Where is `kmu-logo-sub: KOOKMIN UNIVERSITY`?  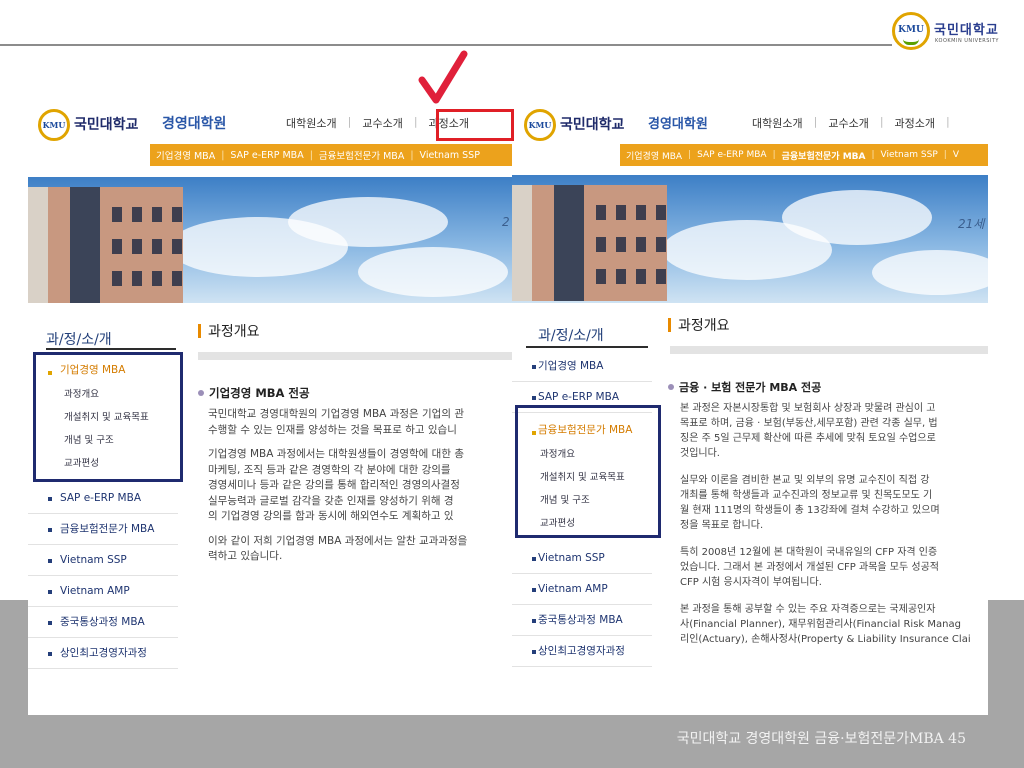 kmu-logo-sub: KOOKMIN UNIVERSITY is located at coordinates (967, 41).